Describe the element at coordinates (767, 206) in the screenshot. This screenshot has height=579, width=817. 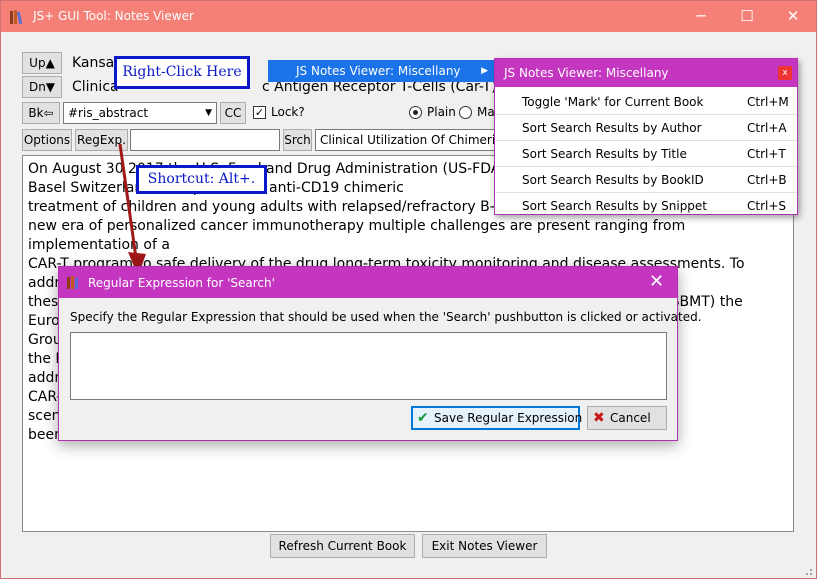
I see `submenu-item-shortcut: Ctrl+S` at that location.